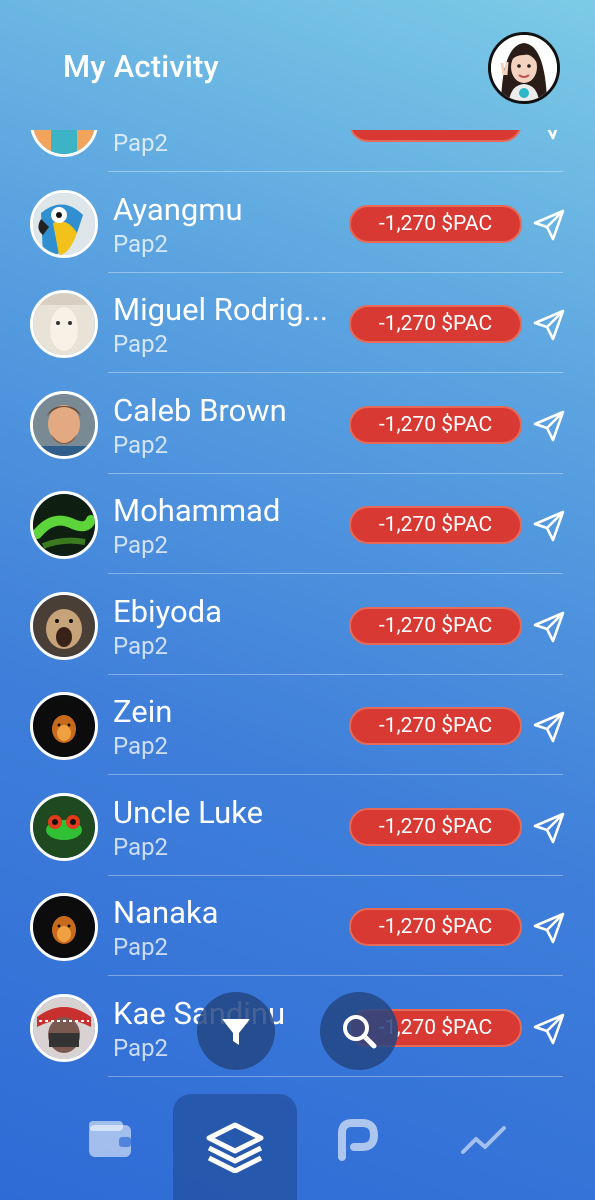 The width and height of the screenshot is (595, 1200). Describe the element at coordinates (297, 625) in the screenshot. I see `activity-row: Ebiyoda Pap2 -1,270 $PAC` at that location.